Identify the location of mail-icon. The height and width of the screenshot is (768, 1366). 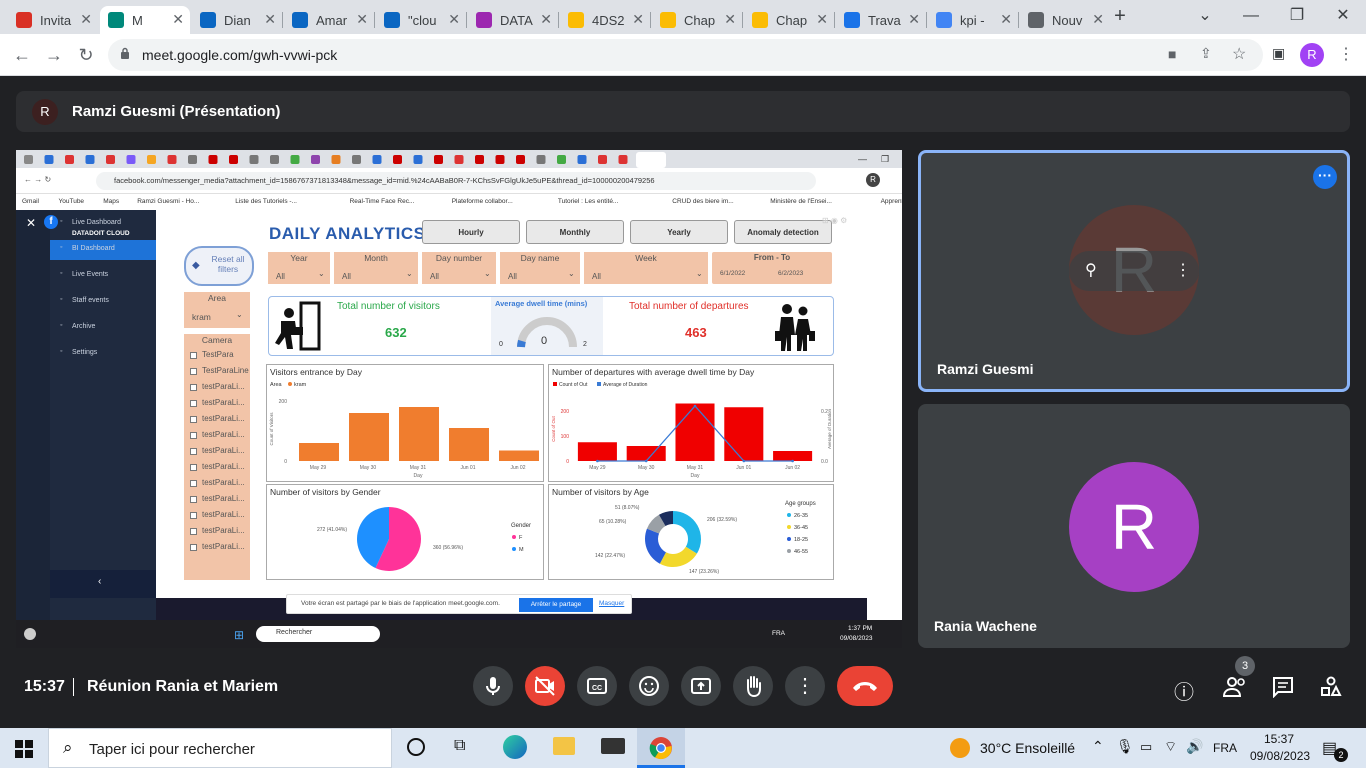
(613, 746).